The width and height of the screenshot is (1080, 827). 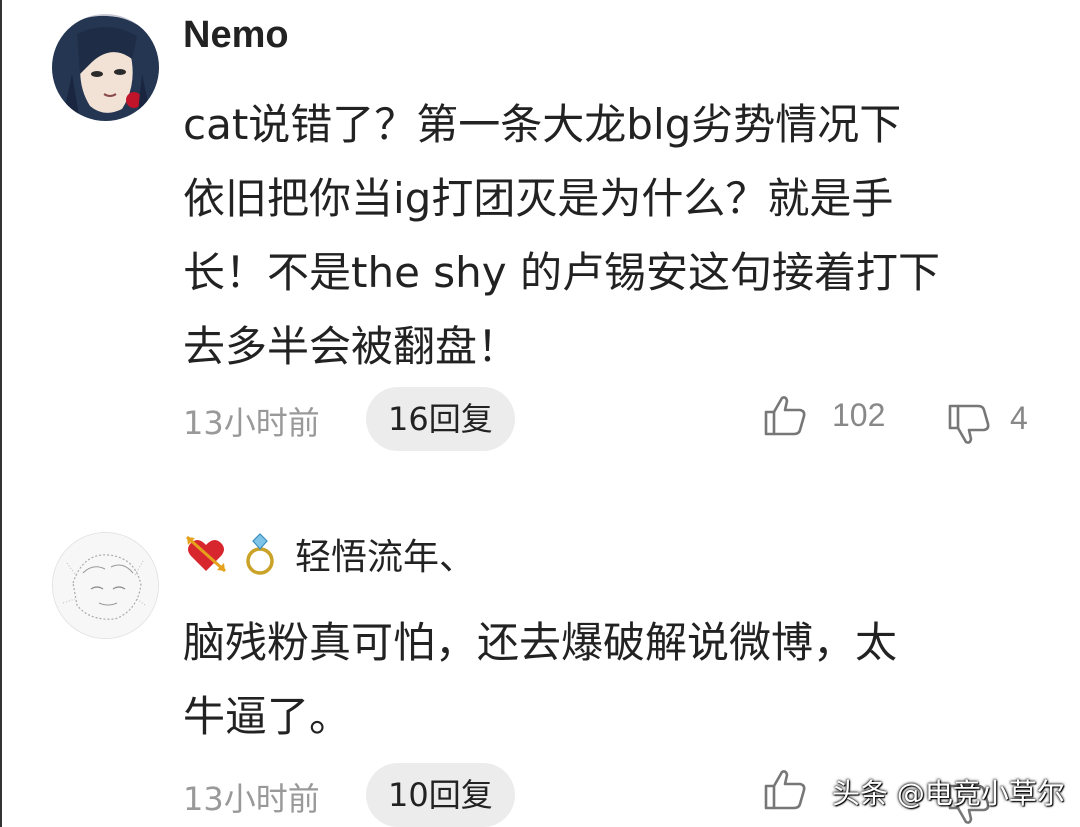 I want to click on heart-arrow-icon, so click(x=206, y=554).